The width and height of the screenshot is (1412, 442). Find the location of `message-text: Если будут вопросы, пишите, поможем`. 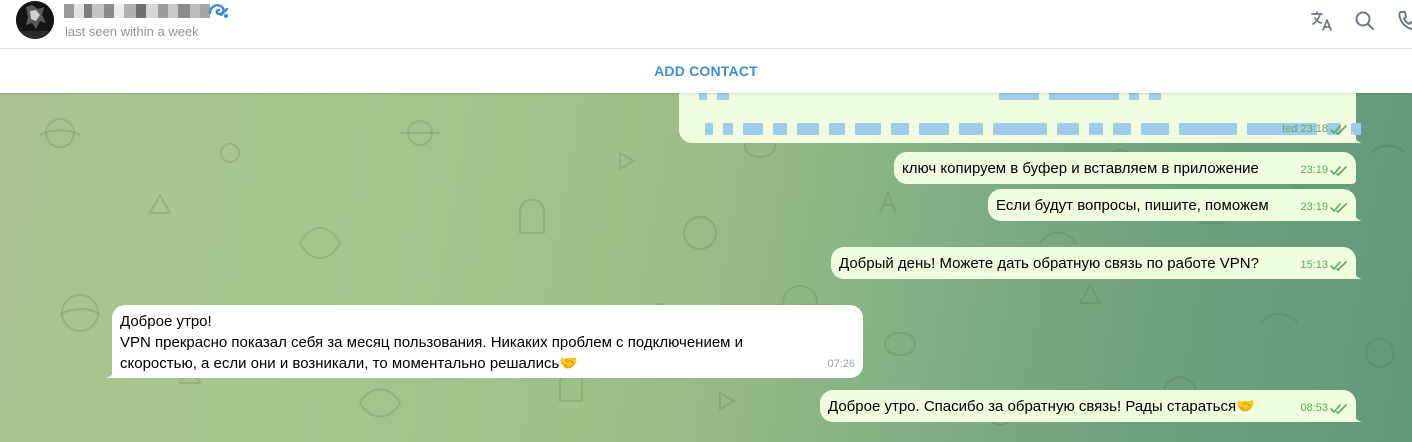

message-text: Если будут вопросы, пишите, поможем is located at coordinates (1132, 205).